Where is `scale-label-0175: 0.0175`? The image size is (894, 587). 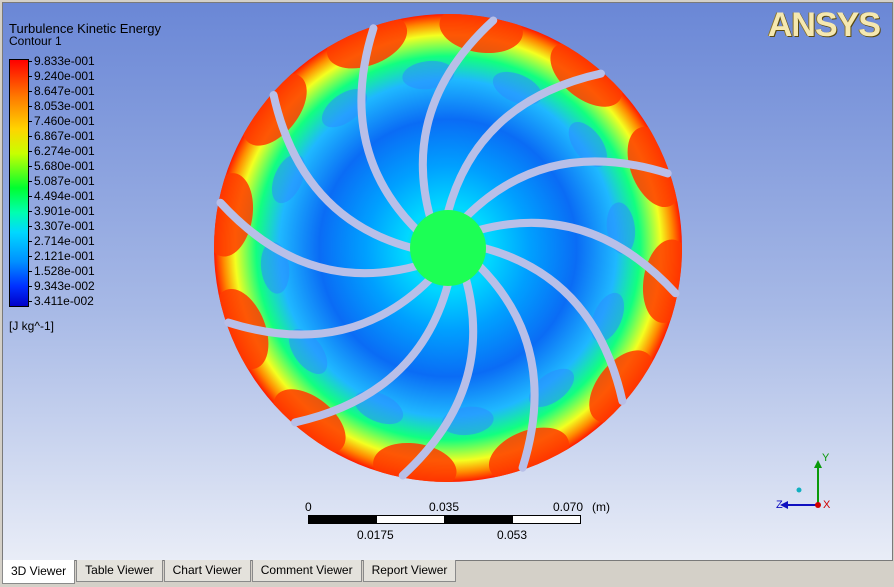 scale-label-0175: 0.0175 is located at coordinates (375, 535).